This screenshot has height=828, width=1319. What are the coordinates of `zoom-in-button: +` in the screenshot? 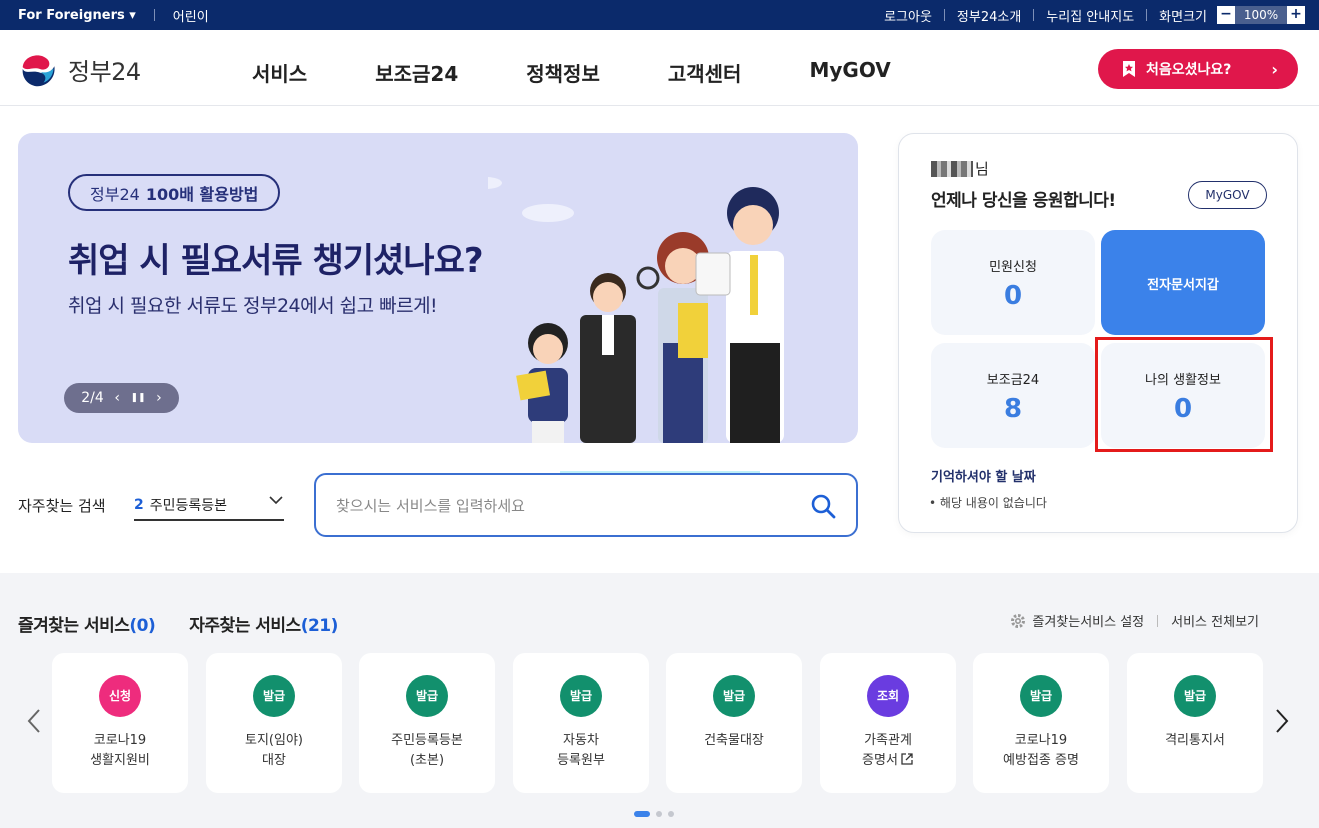 It's located at (1296, 15).